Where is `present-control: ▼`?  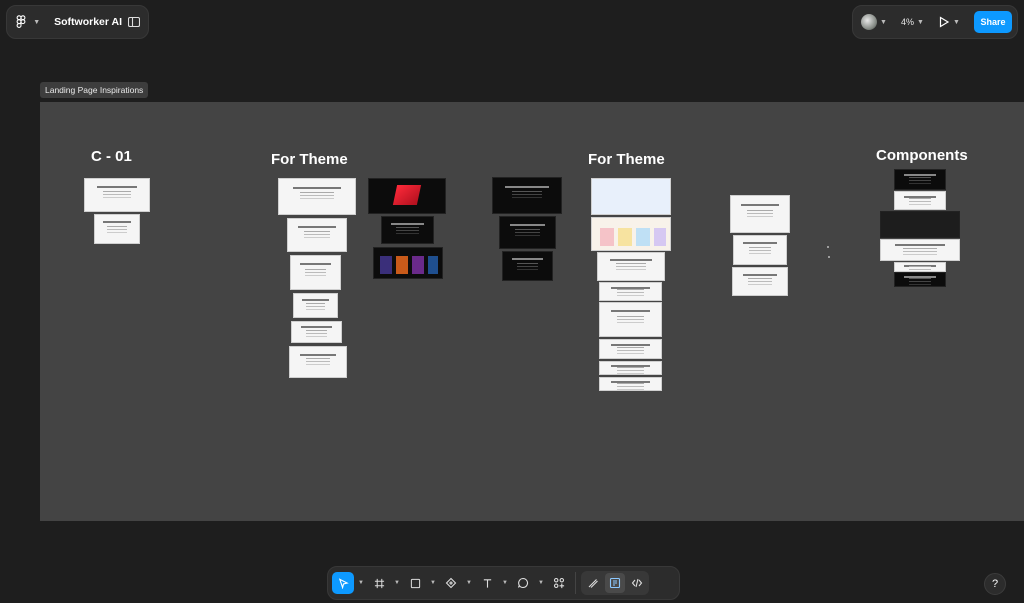
present-control: ▼ is located at coordinates (949, 22).